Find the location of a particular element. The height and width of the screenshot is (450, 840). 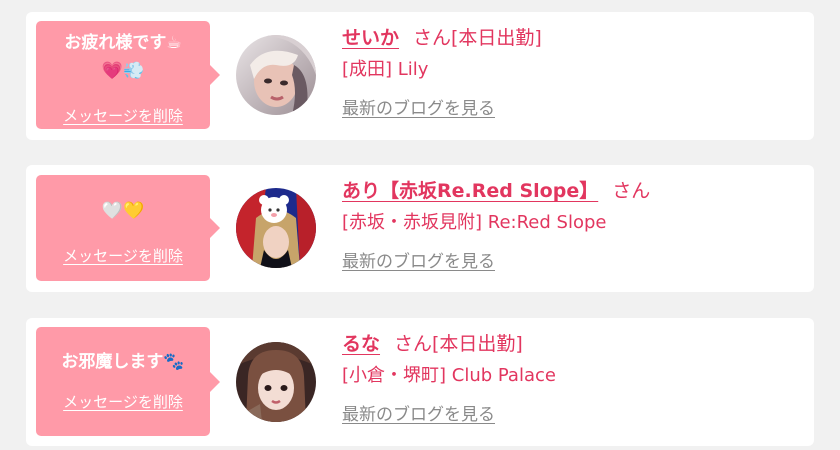

message-bubble: 🤍💛 メッセージを削除 is located at coordinates (128, 228).